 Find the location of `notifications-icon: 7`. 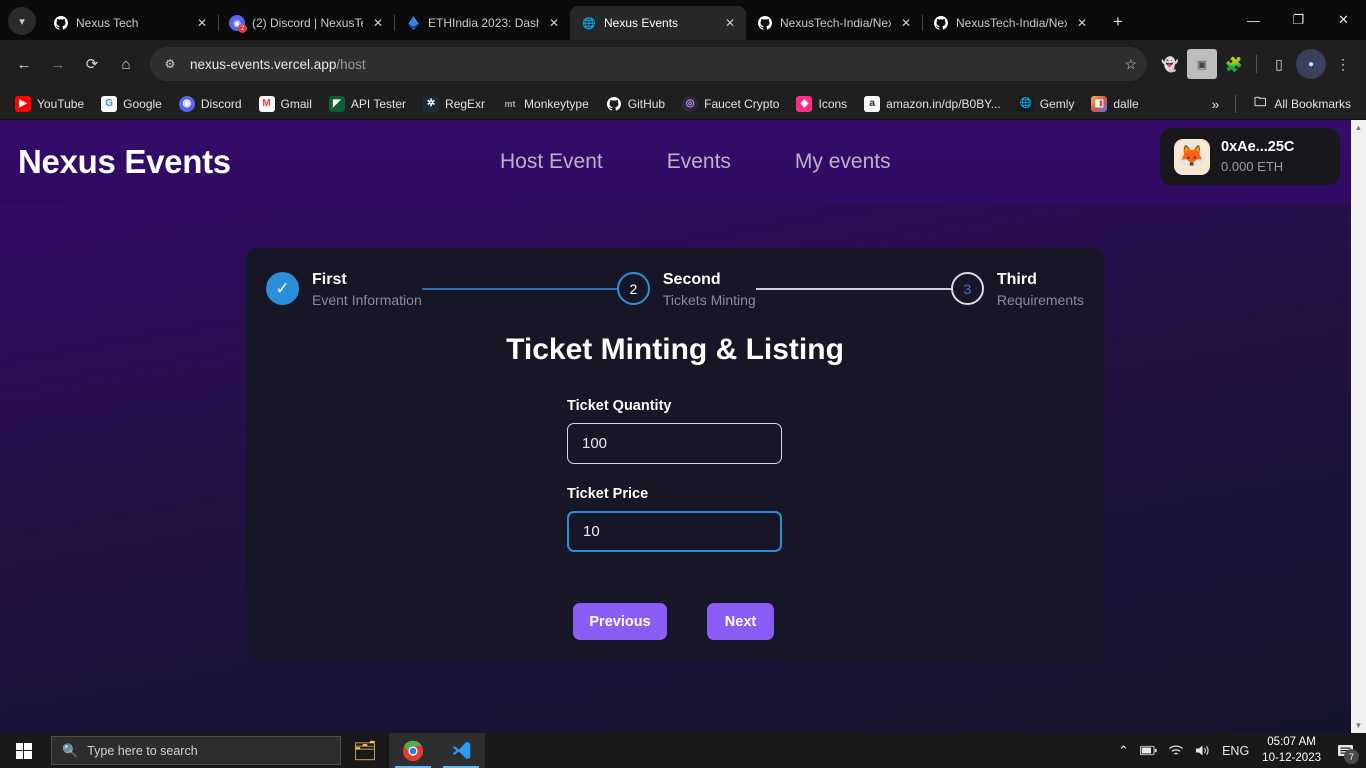

notifications-icon: 7 is located at coordinates (1346, 750).